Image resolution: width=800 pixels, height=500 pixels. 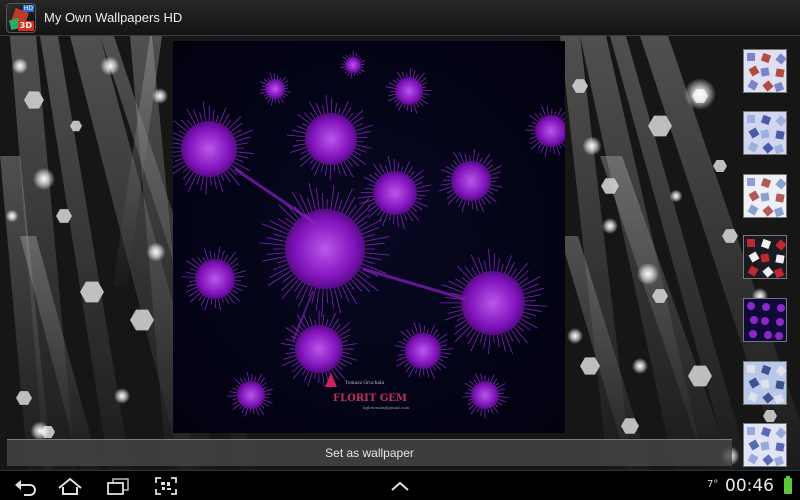 I want to click on app-title: My Own Wallpapers HD, so click(x=113, y=17).